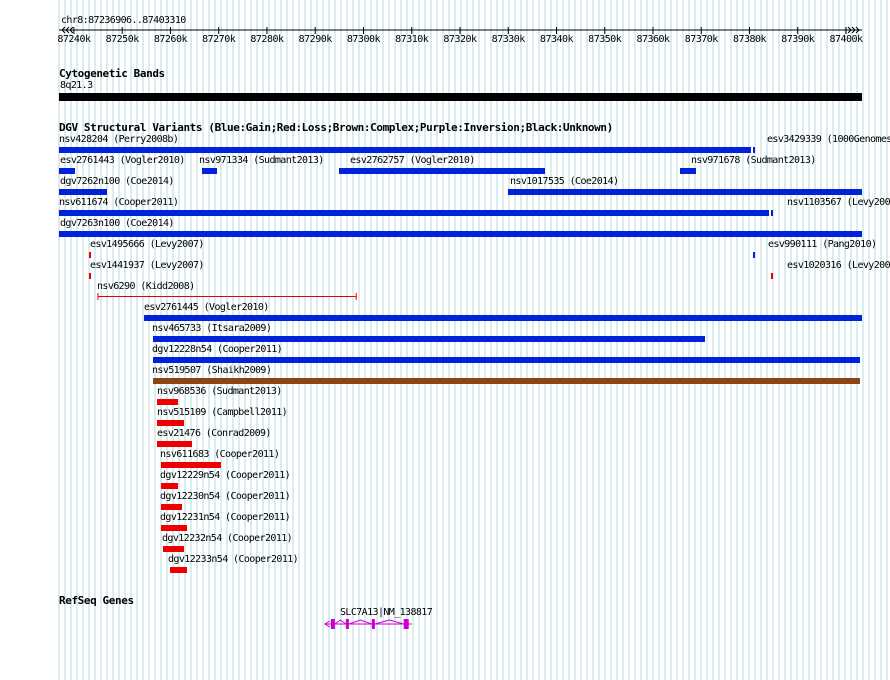  Describe the element at coordinates (96, 600) in the screenshot. I see `refseq-track-title: RefSeq Genes` at that location.